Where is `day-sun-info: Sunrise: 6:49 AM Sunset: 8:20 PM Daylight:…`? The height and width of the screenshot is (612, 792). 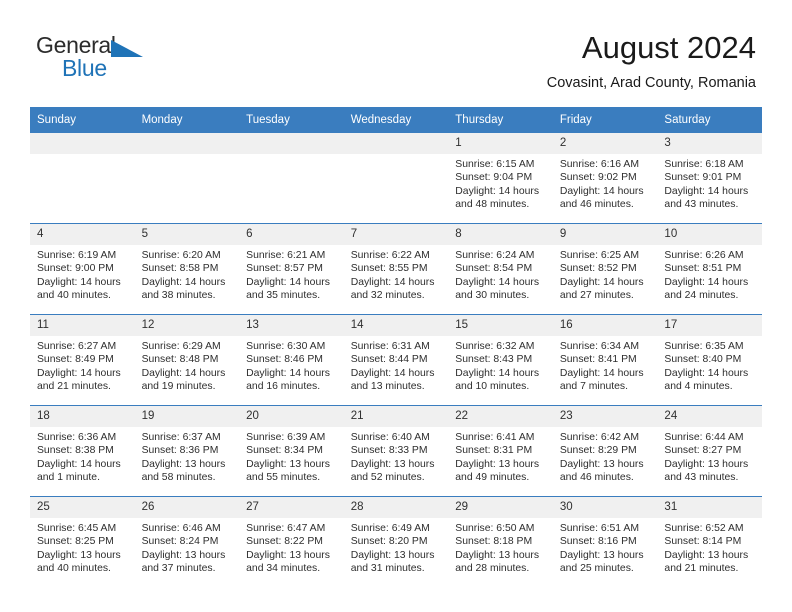
day-sun-info: Sunrise: 6:49 AM Sunset: 8:20 PM Daylight:… is located at coordinates (396, 547).